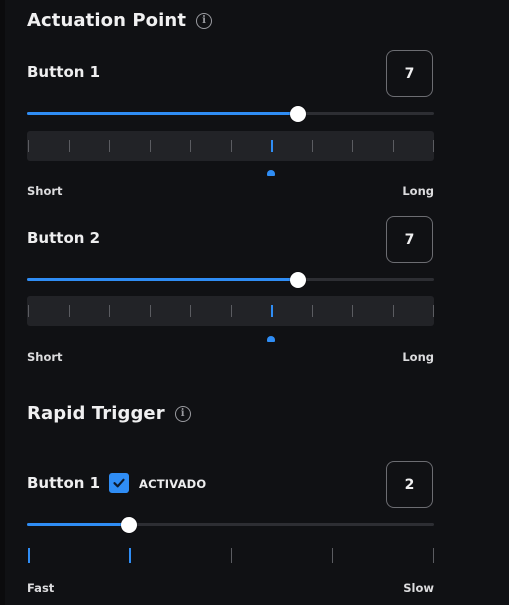  What do you see at coordinates (41, 588) in the screenshot?
I see `rapid-trigger-min-label: Fast` at bounding box center [41, 588].